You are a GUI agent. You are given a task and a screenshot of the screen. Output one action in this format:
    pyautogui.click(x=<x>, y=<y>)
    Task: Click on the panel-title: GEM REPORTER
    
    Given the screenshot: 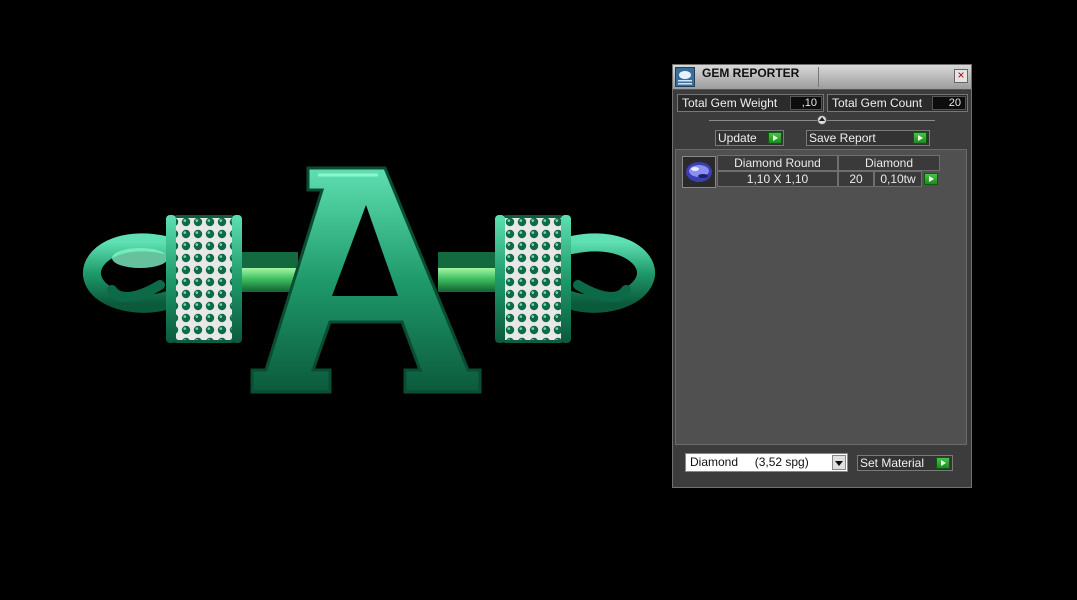 What is the action you would take?
    pyautogui.click(x=751, y=73)
    